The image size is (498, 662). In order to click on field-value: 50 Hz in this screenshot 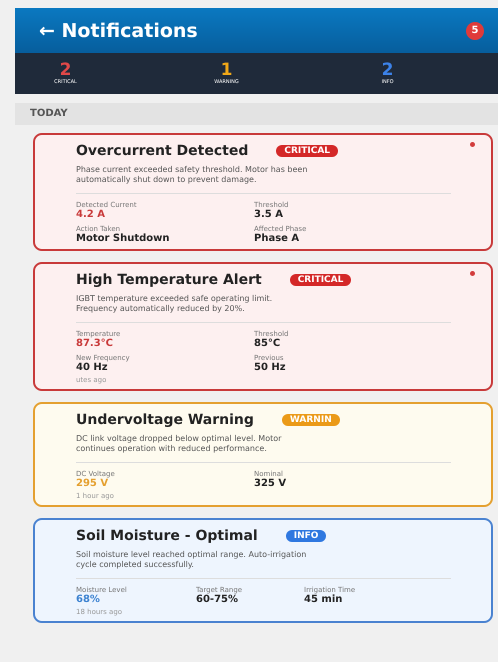, I will do `click(270, 367)`.